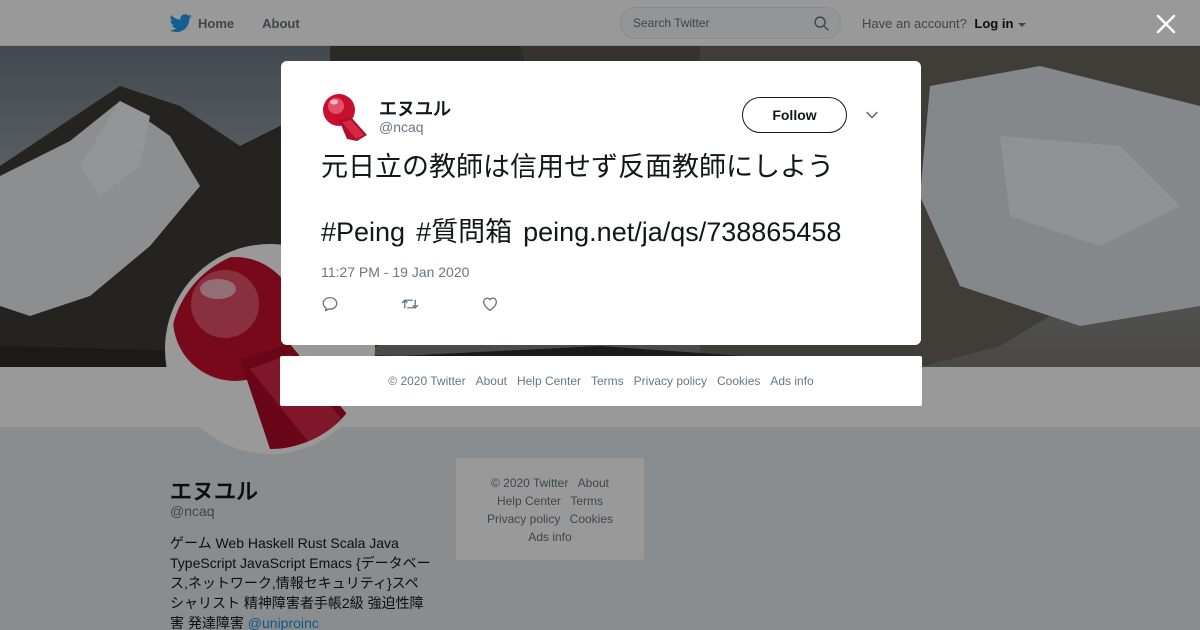 This screenshot has height=630, width=1200. What do you see at coordinates (1166, 24) in the screenshot?
I see `close-icon` at bounding box center [1166, 24].